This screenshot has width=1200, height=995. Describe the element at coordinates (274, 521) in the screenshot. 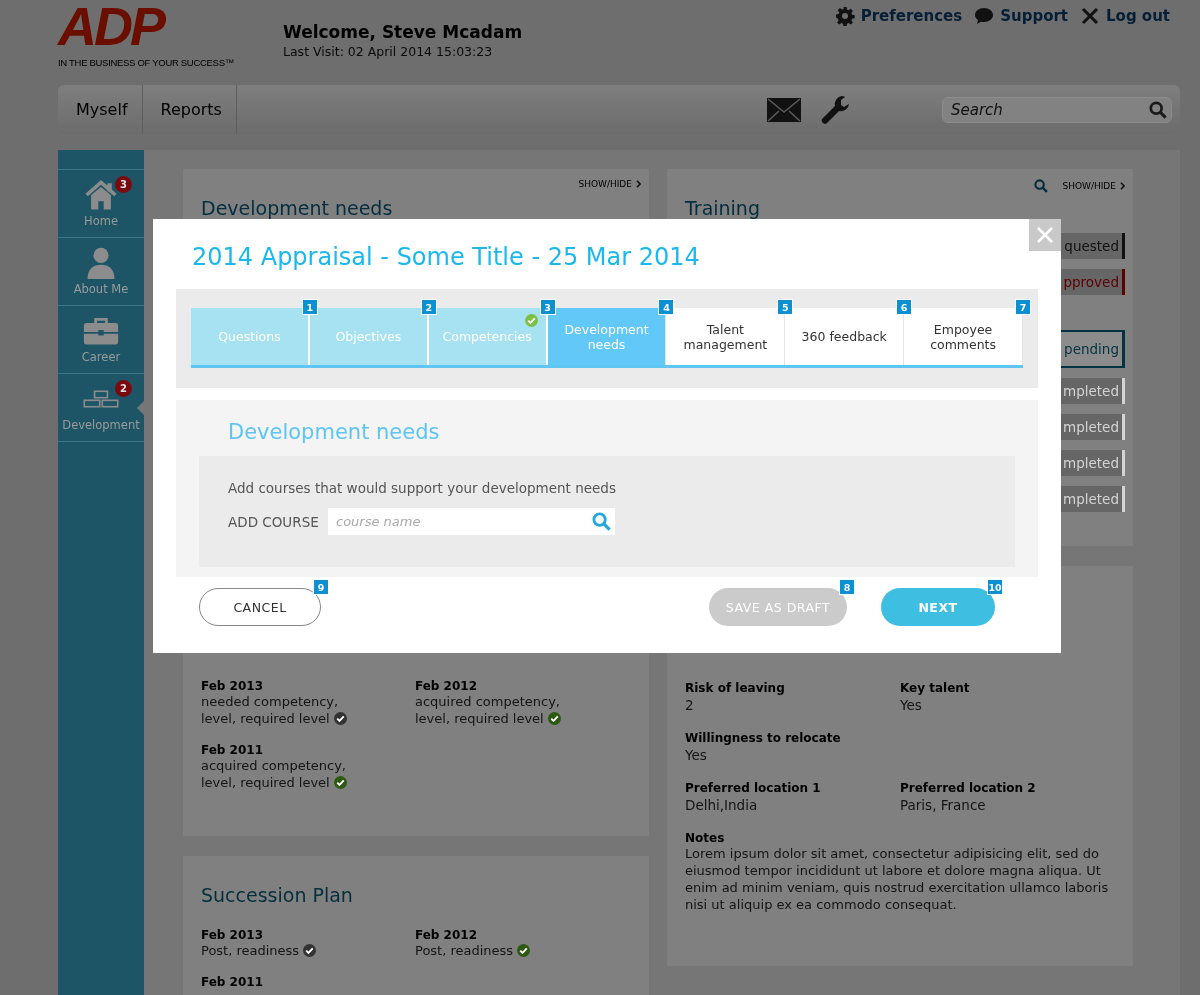

I see `field-label: ADD COURSE` at that location.